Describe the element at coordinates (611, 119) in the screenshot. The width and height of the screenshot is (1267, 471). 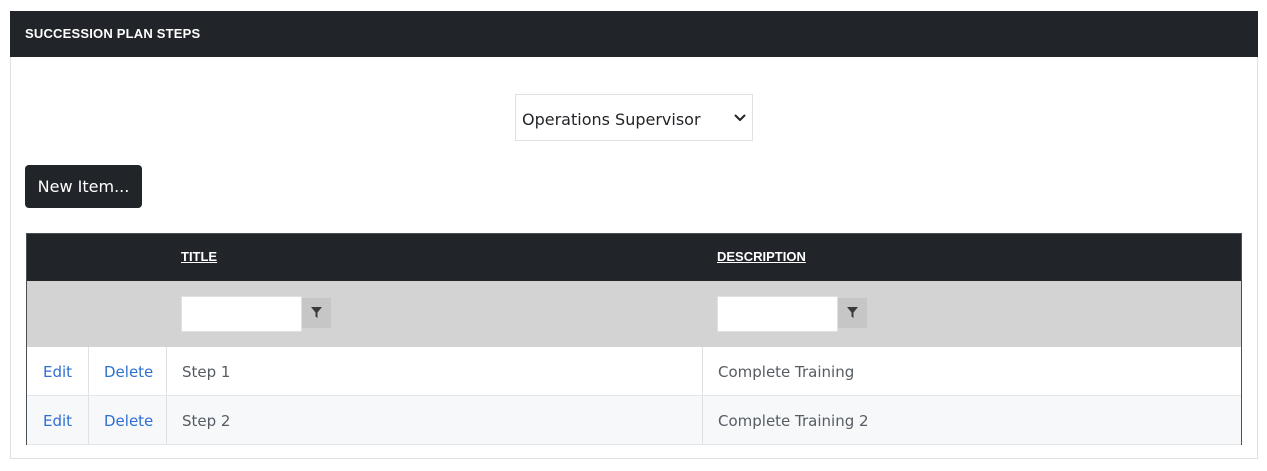
I see `plan-select-value: Operations Supervisor` at that location.